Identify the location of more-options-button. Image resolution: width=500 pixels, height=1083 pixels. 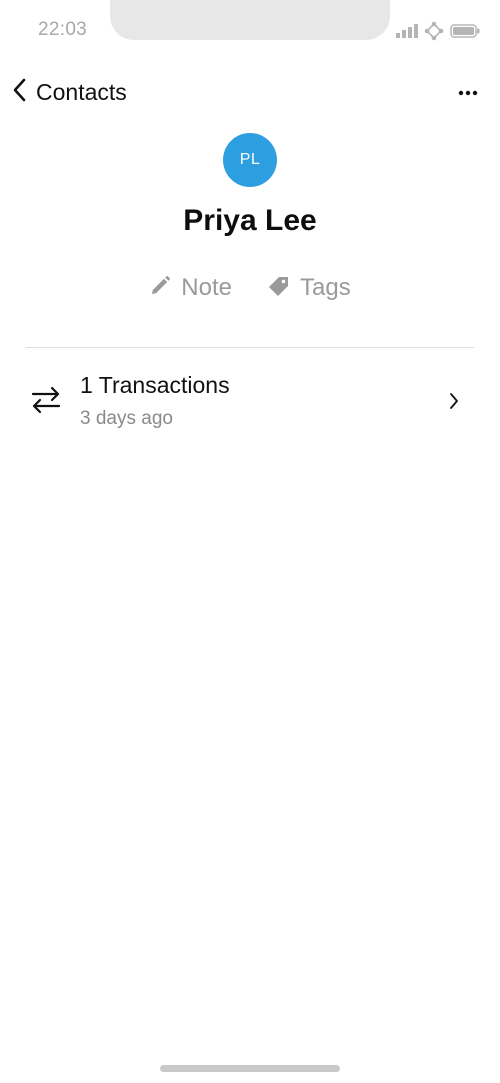
(468, 92).